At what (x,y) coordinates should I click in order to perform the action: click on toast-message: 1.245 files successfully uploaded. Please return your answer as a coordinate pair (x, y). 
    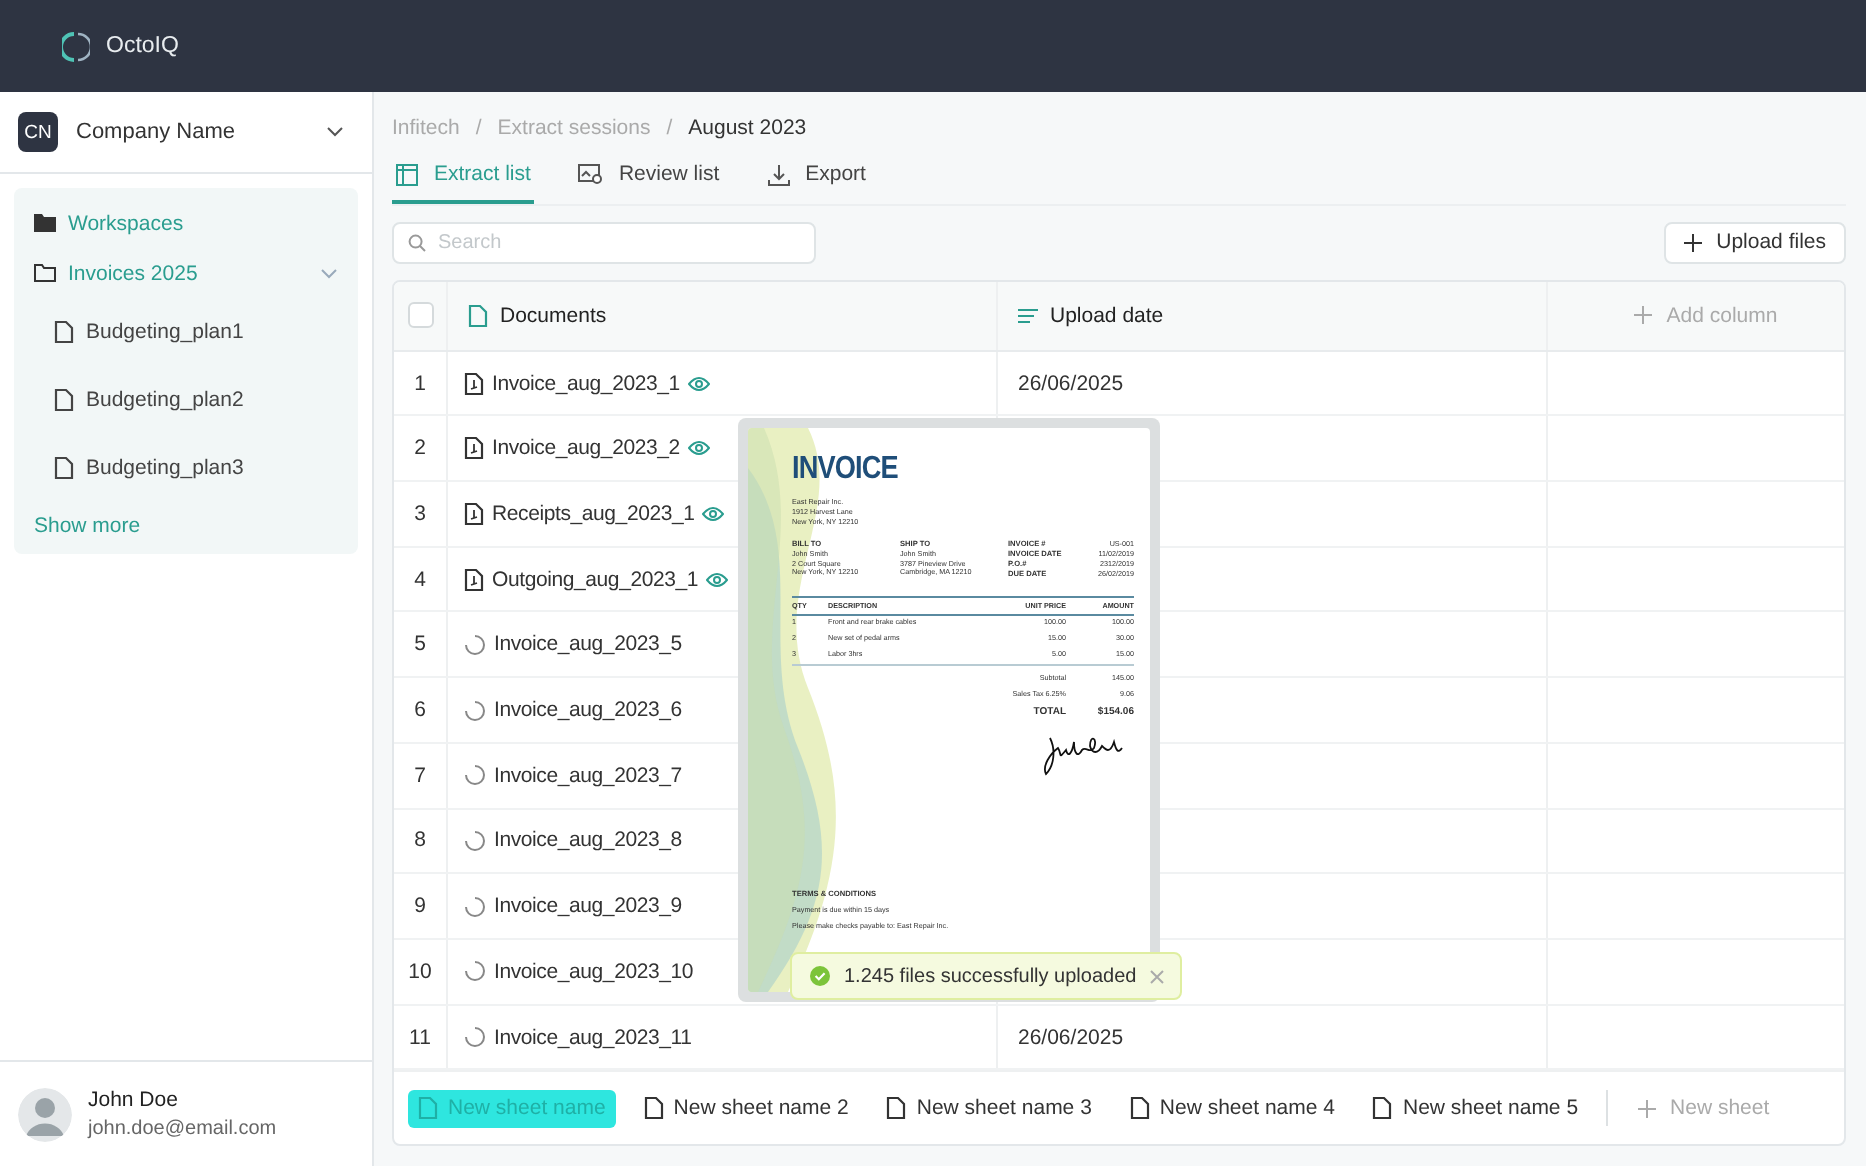
    Looking at the image, I should click on (990, 976).